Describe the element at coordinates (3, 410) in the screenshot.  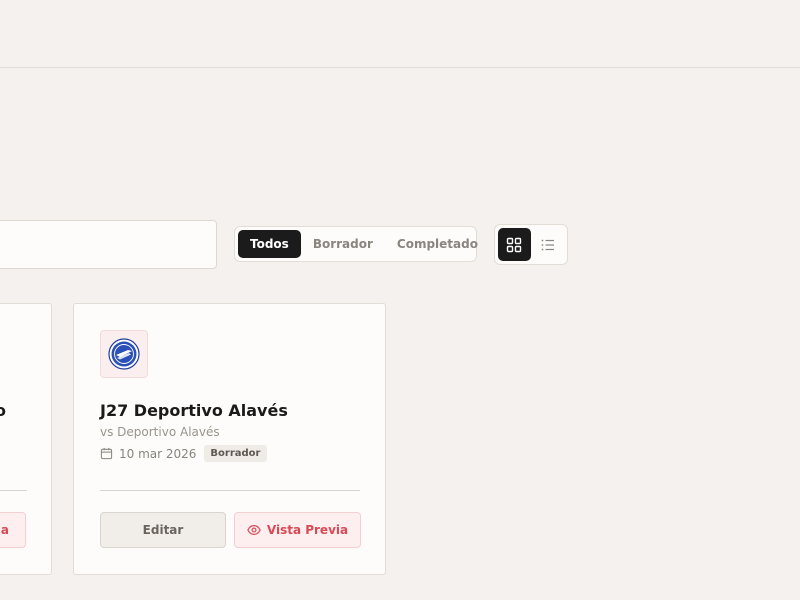
I see `card-title: o` at that location.